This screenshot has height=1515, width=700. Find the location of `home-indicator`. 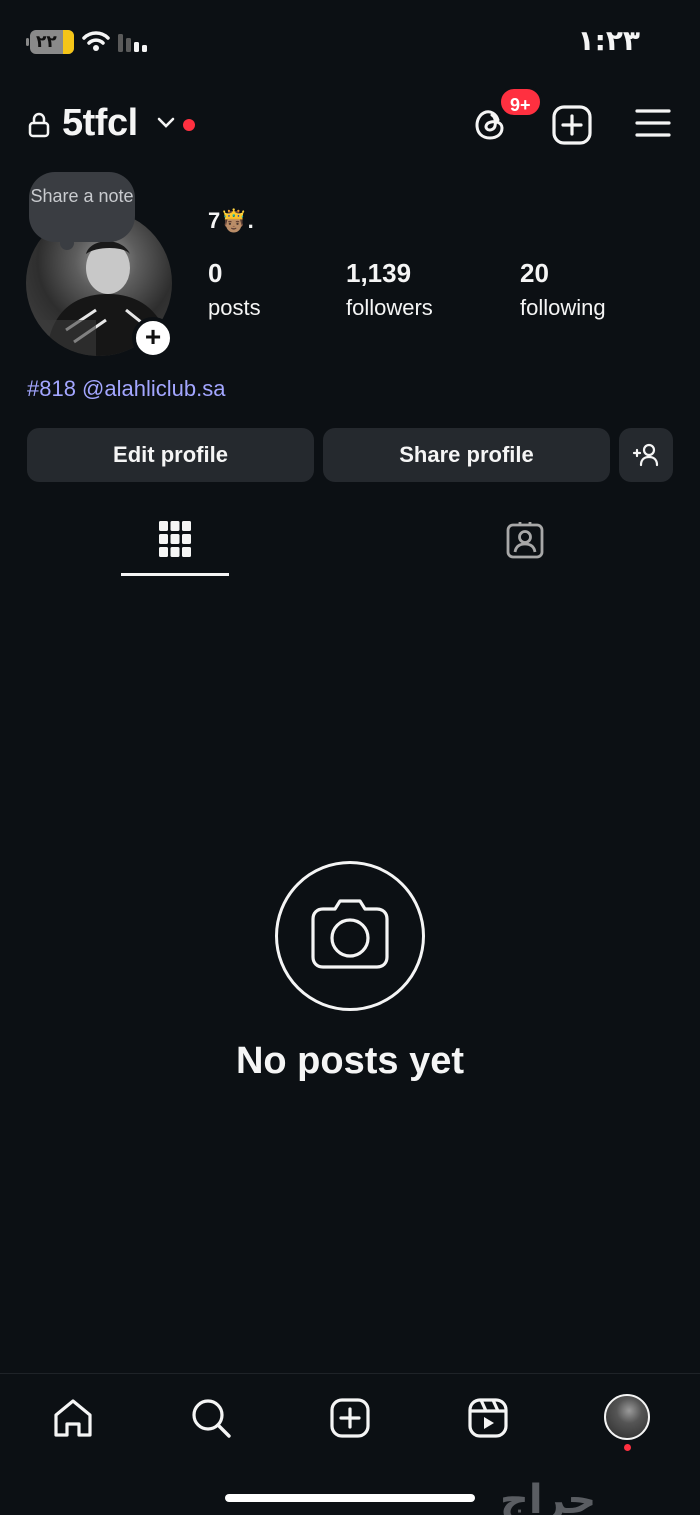

home-indicator is located at coordinates (350, 1498).